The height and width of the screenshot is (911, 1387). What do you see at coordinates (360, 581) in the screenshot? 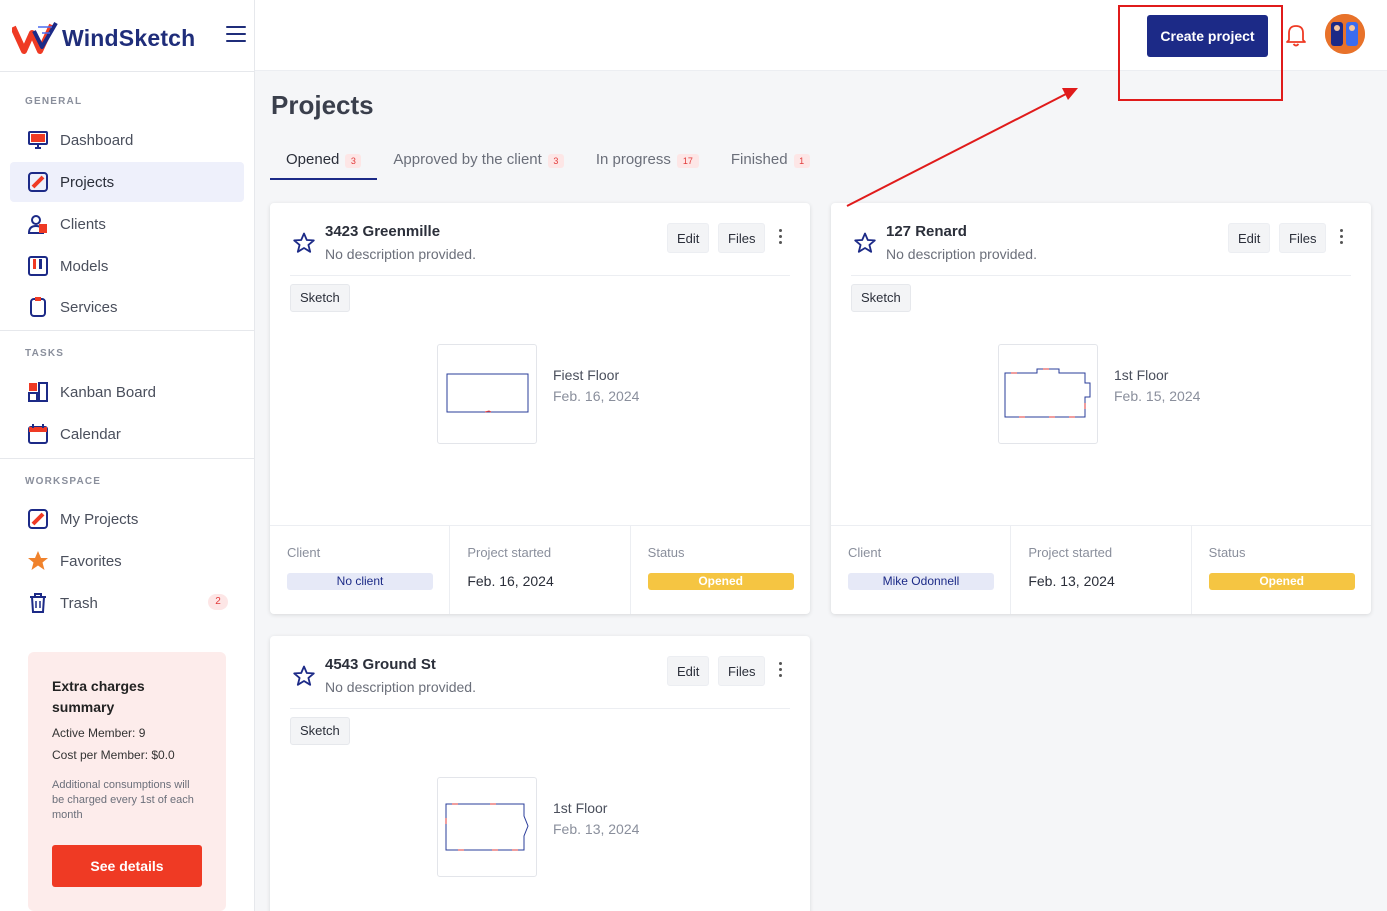
I see `client-pill: No client` at bounding box center [360, 581].